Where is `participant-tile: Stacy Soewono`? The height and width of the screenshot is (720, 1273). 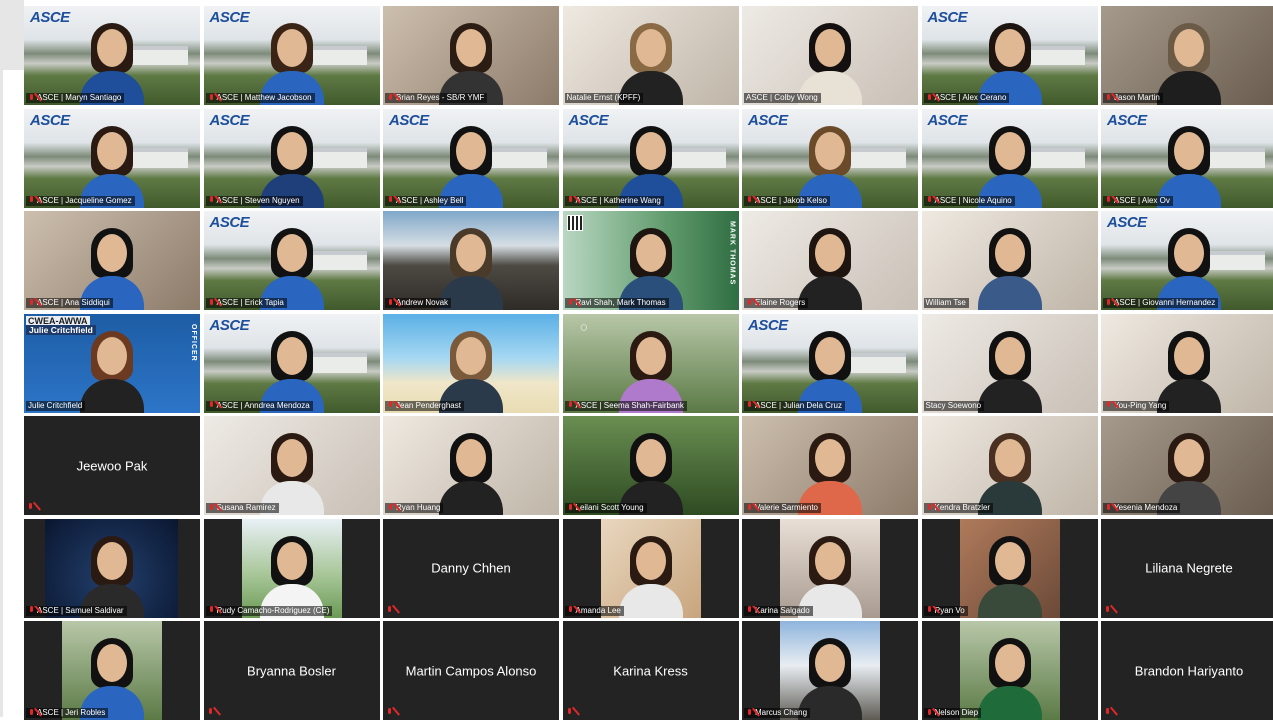
participant-tile: Stacy Soewono is located at coordinates (1009, 363).